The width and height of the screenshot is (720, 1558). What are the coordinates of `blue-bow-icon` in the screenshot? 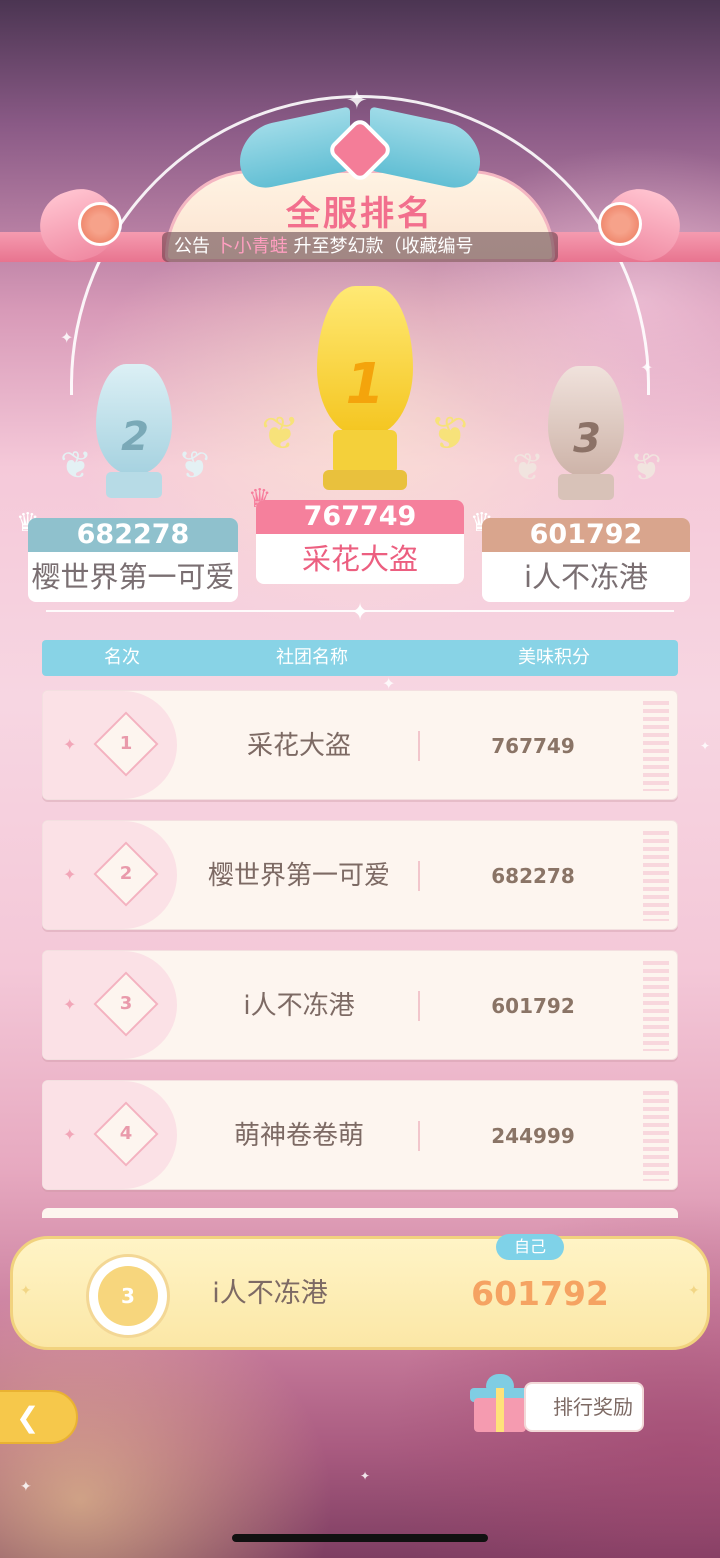 It's located at (360, 150).